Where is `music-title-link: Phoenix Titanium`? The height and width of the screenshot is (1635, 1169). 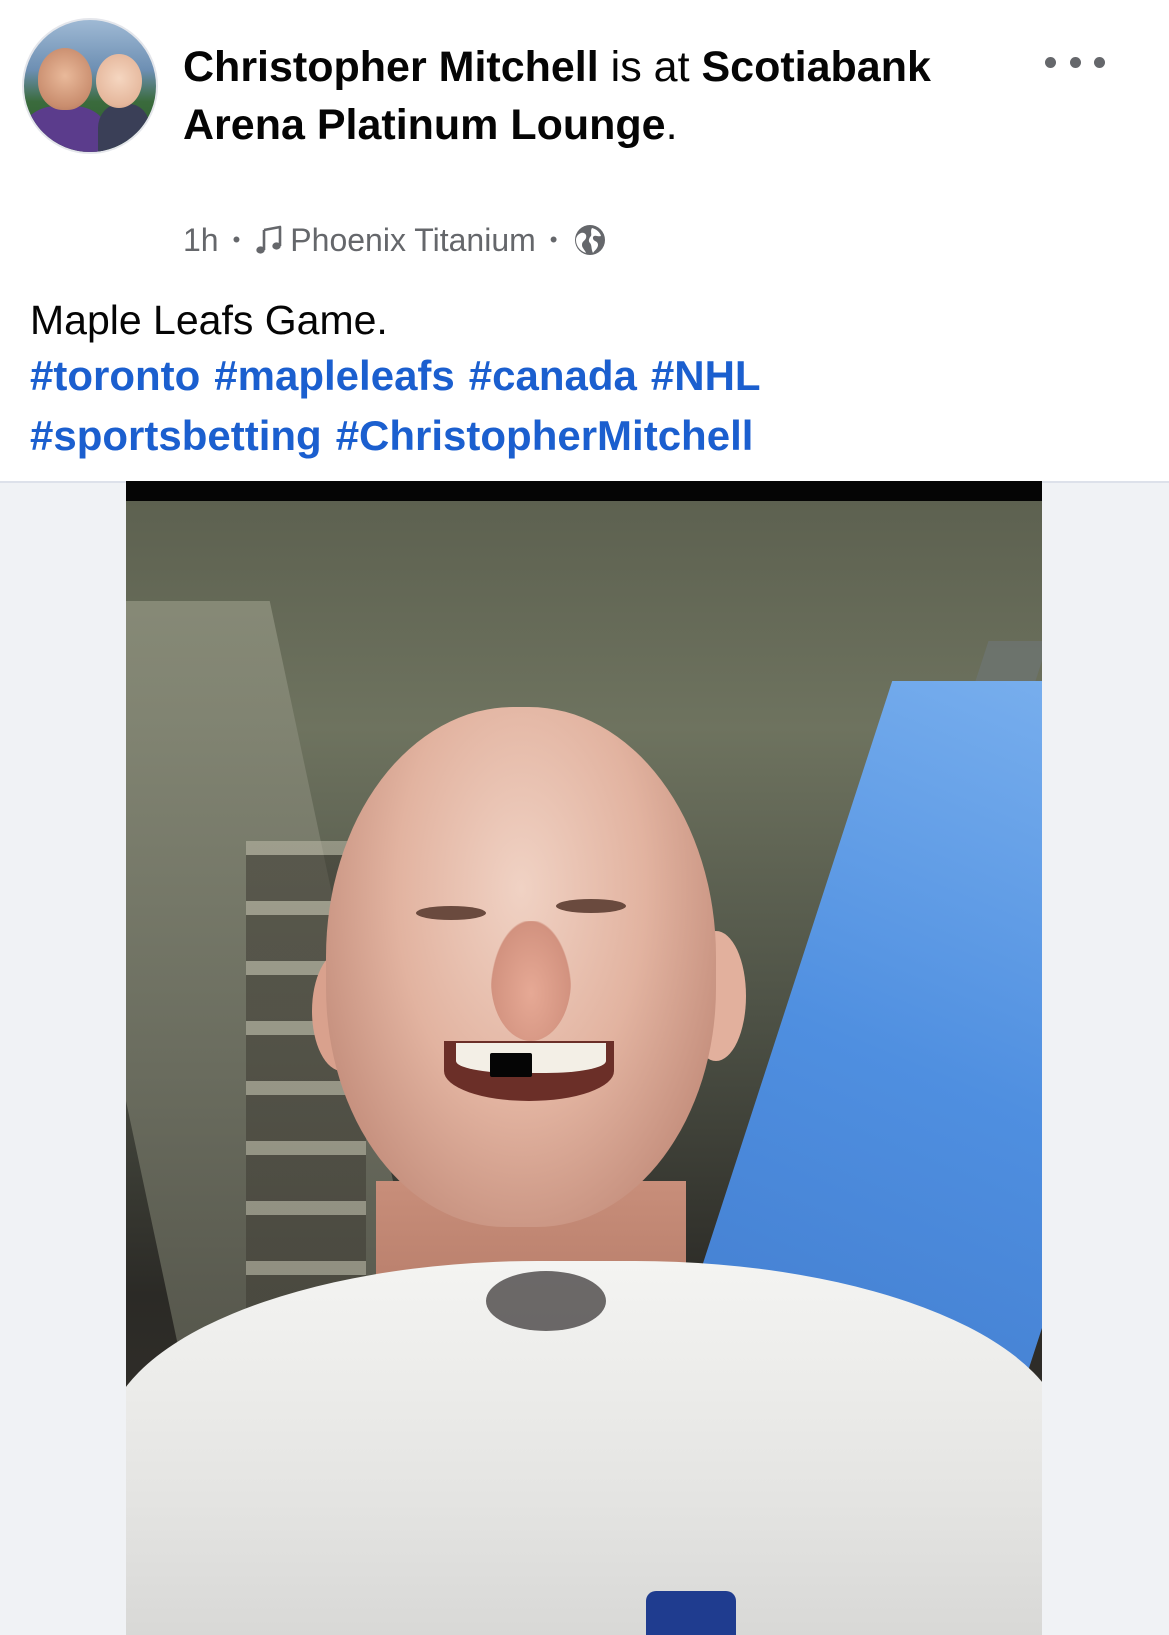
music-title-link: Phoenix Titanium is located at coordinates (412, 240).